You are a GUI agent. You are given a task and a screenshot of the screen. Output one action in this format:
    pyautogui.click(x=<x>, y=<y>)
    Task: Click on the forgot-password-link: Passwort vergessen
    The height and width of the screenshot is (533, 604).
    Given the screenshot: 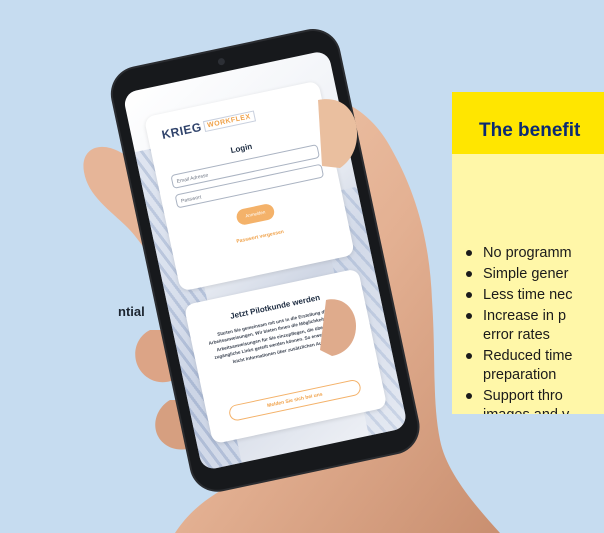 What is the action you would take?
    pyautogui.click(x=260, y=236)
    